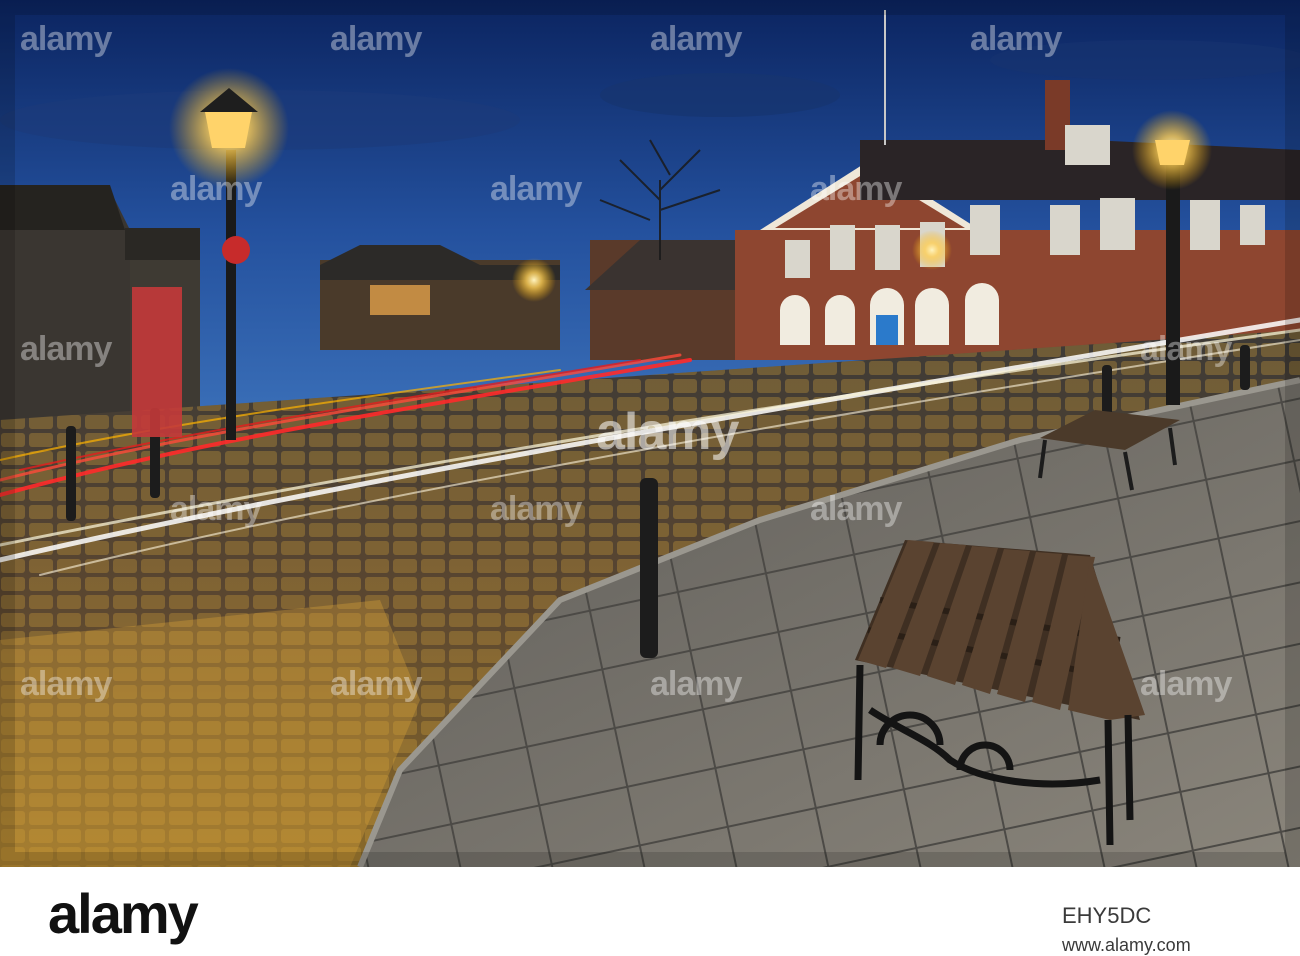 The width and height of the screenshot is (1300, 956). What do you see at coordinates (123, 913) in the screenshot?
I see `alamy-logo: alamy` at bounding box center [123, 913].